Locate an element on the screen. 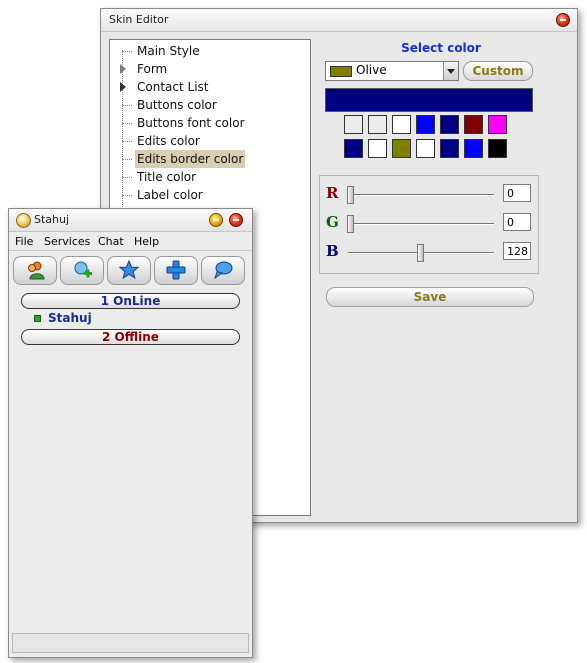 Image resolution: width=587 pixels, height=663 pixels. online-status-icon is located at coordinates (37, 318).